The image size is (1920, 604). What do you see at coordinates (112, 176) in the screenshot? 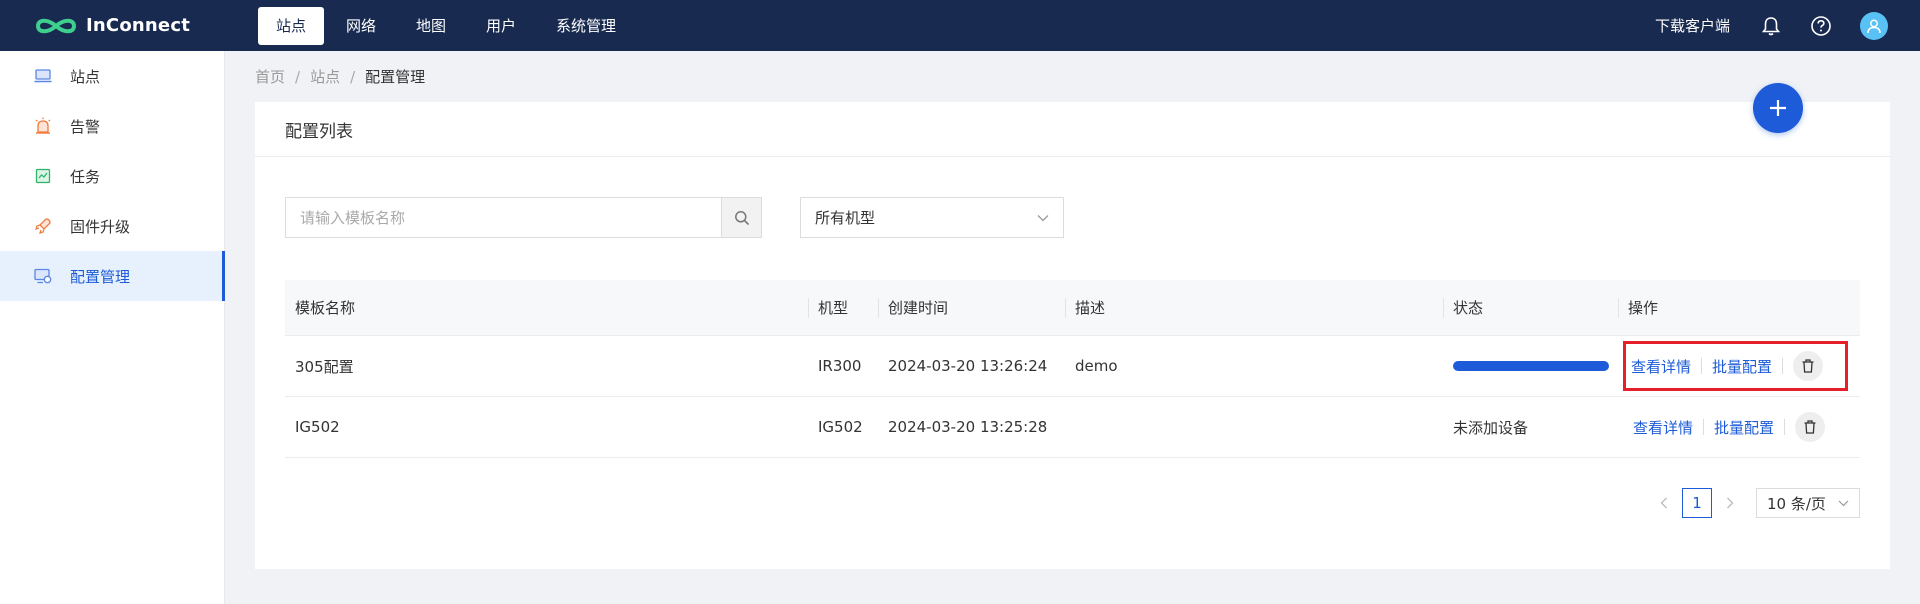
I see `sidebar-item-task: 任务` at bounding box center [112, 176].